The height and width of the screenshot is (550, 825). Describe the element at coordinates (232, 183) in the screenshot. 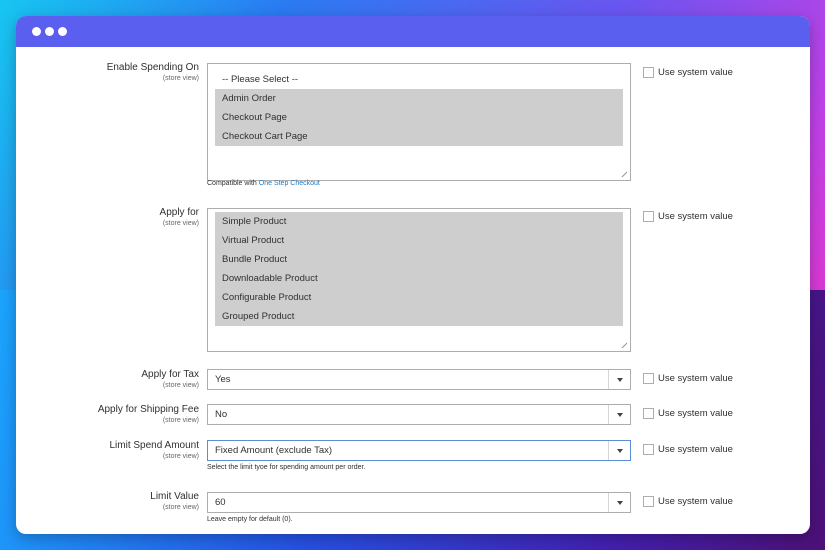

I see `note-text: Compatible with` at that location.